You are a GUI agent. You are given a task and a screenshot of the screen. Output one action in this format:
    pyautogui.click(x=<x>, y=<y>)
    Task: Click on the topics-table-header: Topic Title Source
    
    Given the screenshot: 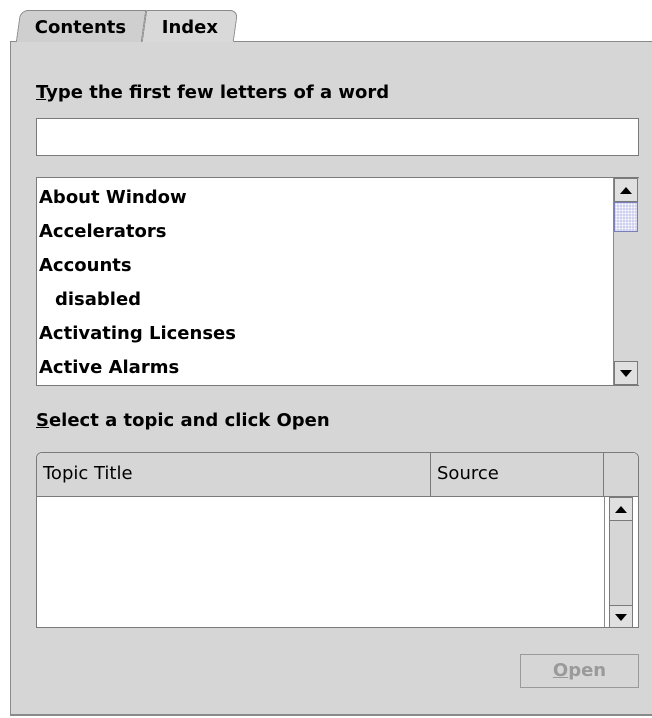 What is the action you would take?
    pyautogui.click(x=337, y=475)
    